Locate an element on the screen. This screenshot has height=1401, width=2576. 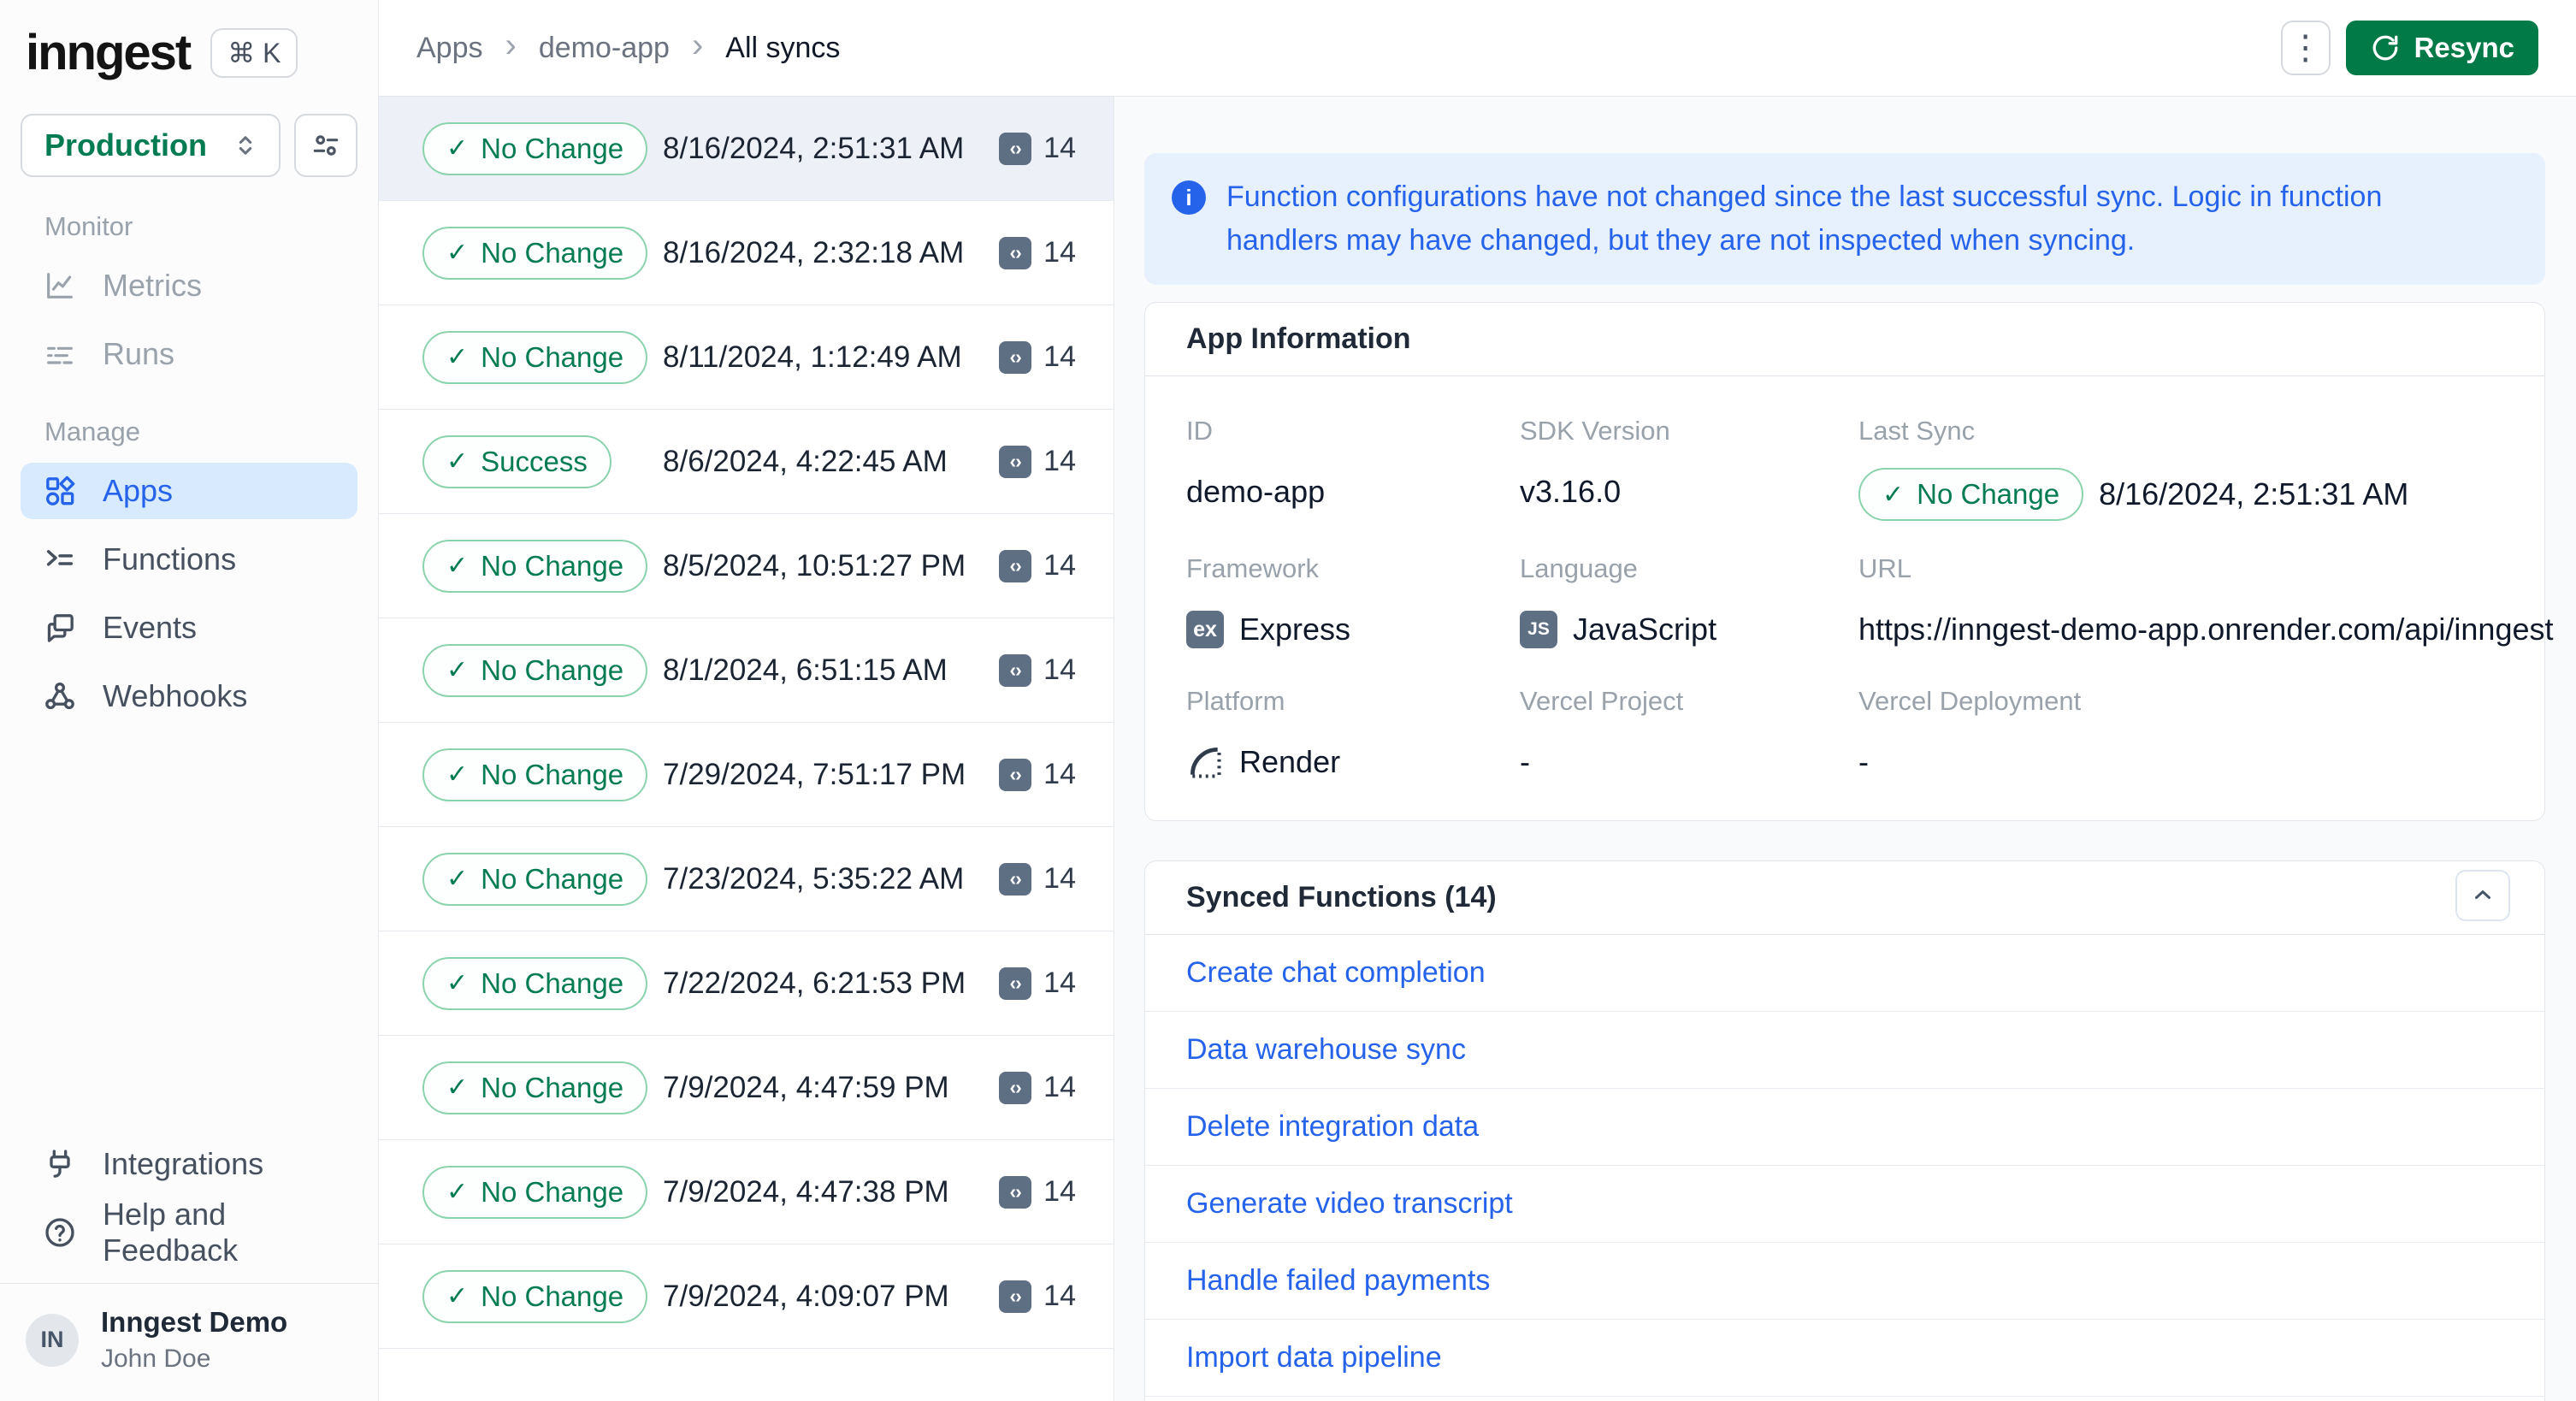
resync-button: Resync is located at coordinates (2441, 48).